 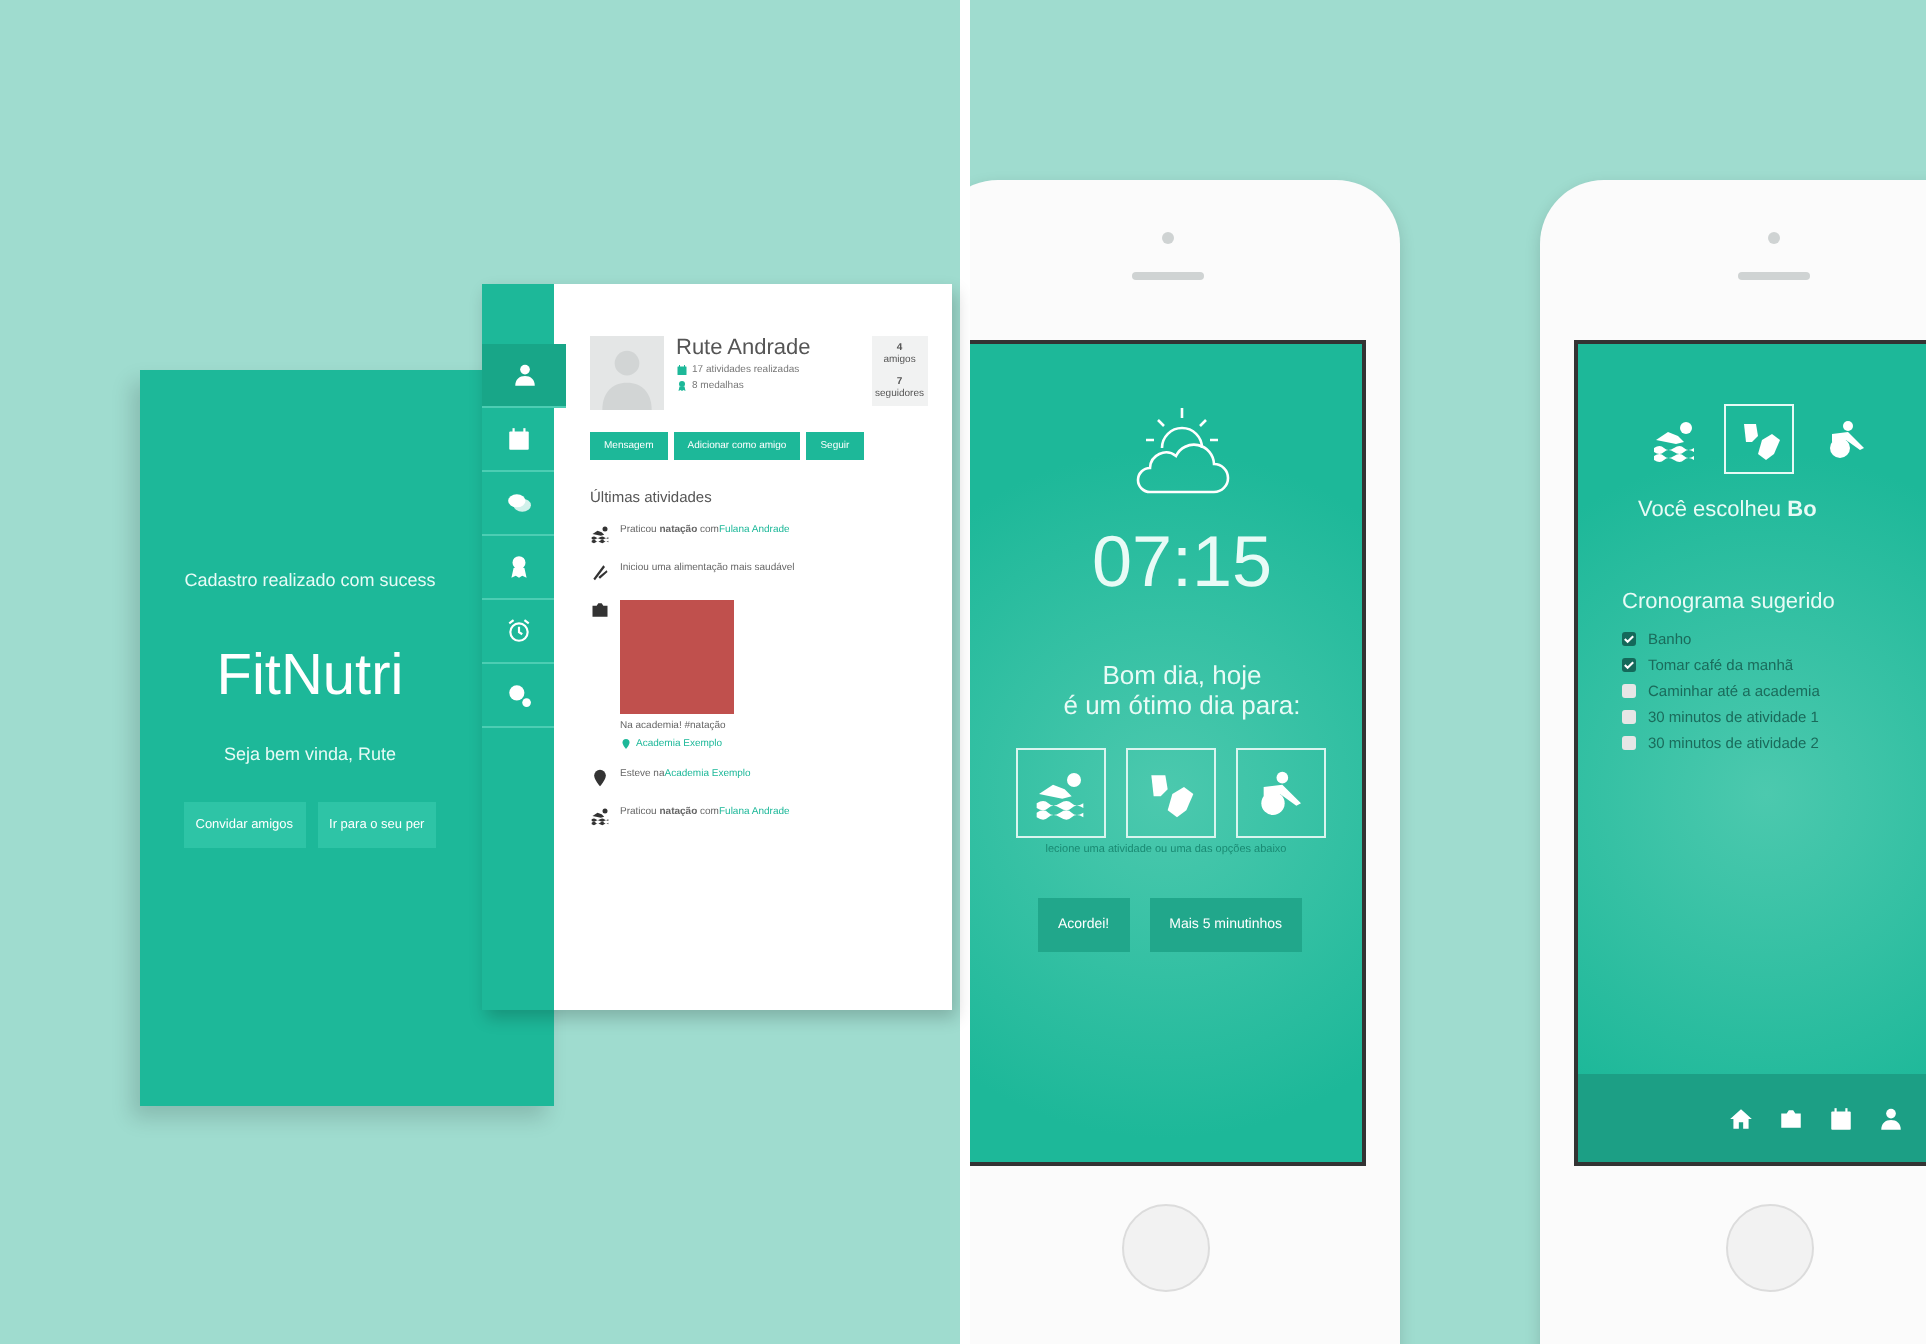 What do you see at coordinates (310, 754) in the screenshot?
I see `welcome-text: Seja bem vinda, Rute` at bounding box center [310, 754].